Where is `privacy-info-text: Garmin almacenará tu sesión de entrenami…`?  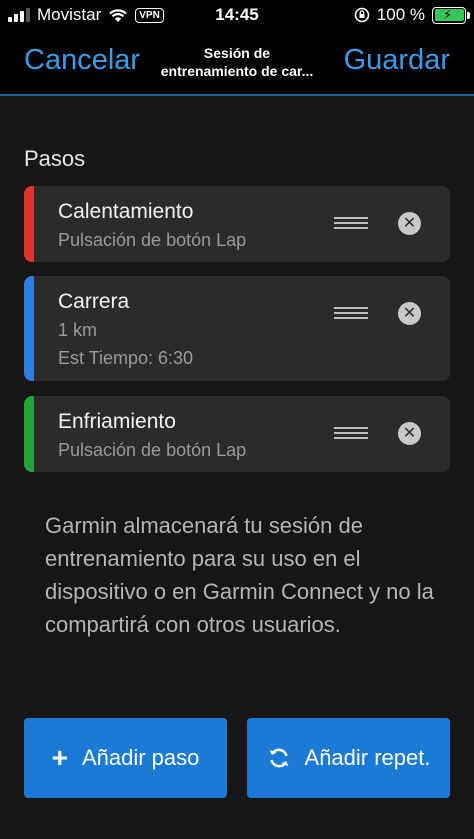 privacy-info-text: Garmin almacenará tu sesión de entrenami… is located at coordinates (239, 575).